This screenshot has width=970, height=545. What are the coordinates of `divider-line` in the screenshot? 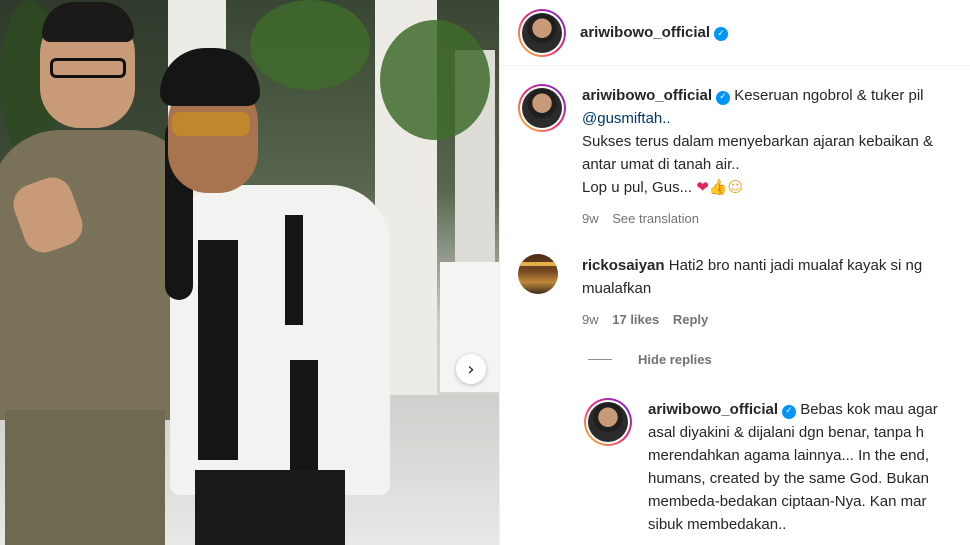 It's located at (600, 359).